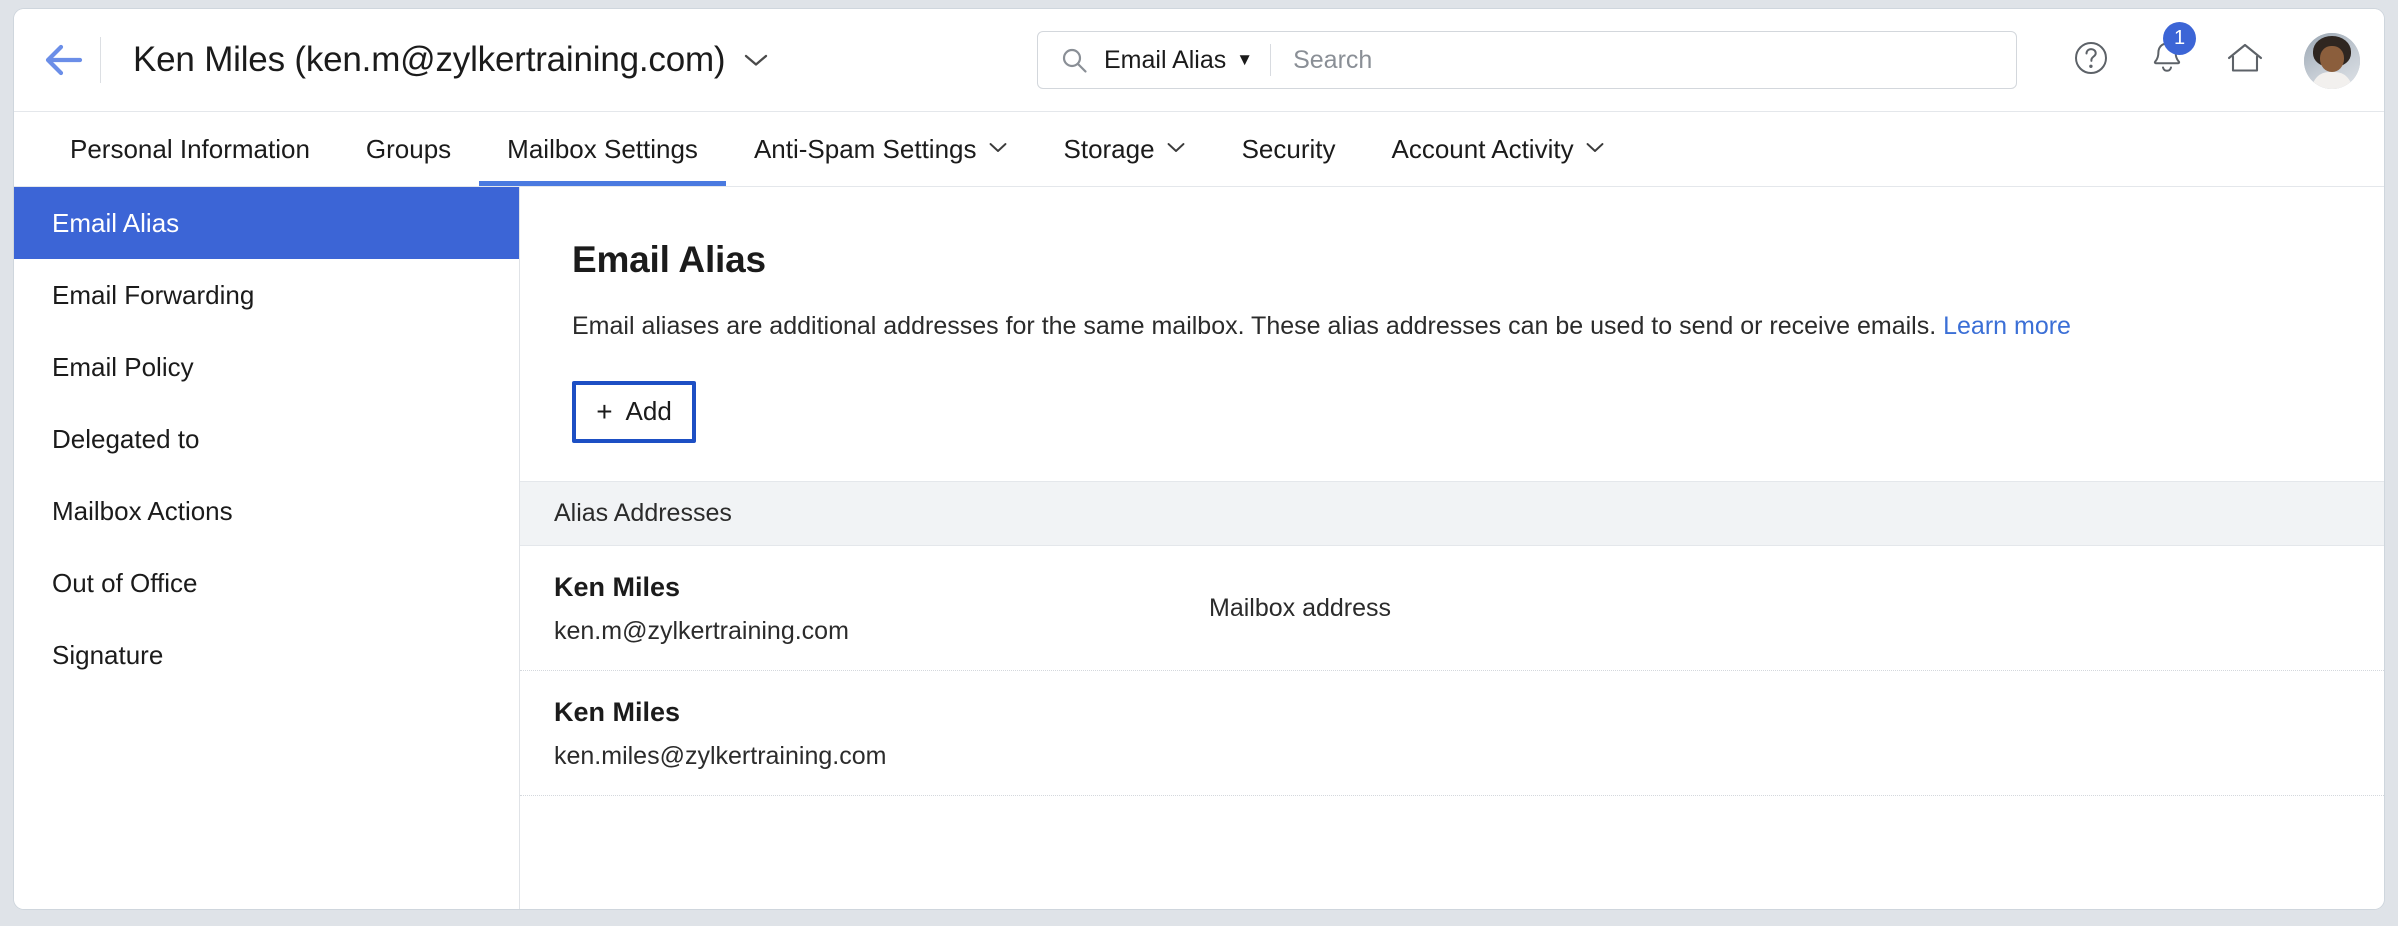  What do you see at coordinates (123, 366) in the screenshot?
I see `sidebar-item-label: Email Policy` at bounding box center [123, 366].